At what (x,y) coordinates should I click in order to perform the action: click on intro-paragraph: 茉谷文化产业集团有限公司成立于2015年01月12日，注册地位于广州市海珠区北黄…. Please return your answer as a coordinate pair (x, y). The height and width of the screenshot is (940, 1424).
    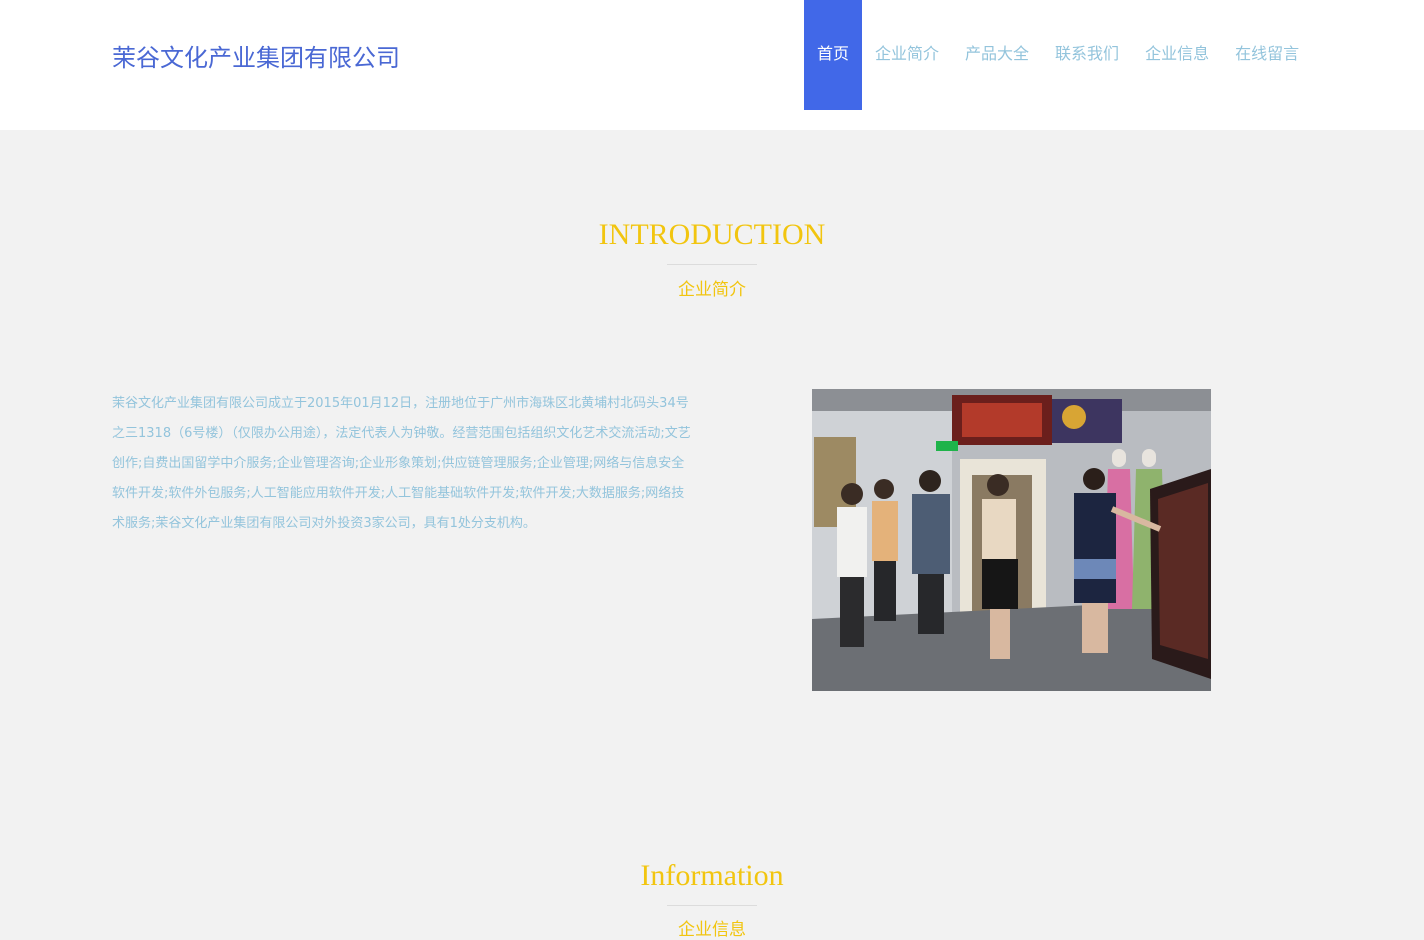
    Looking at the image, I should click on (401, 463).